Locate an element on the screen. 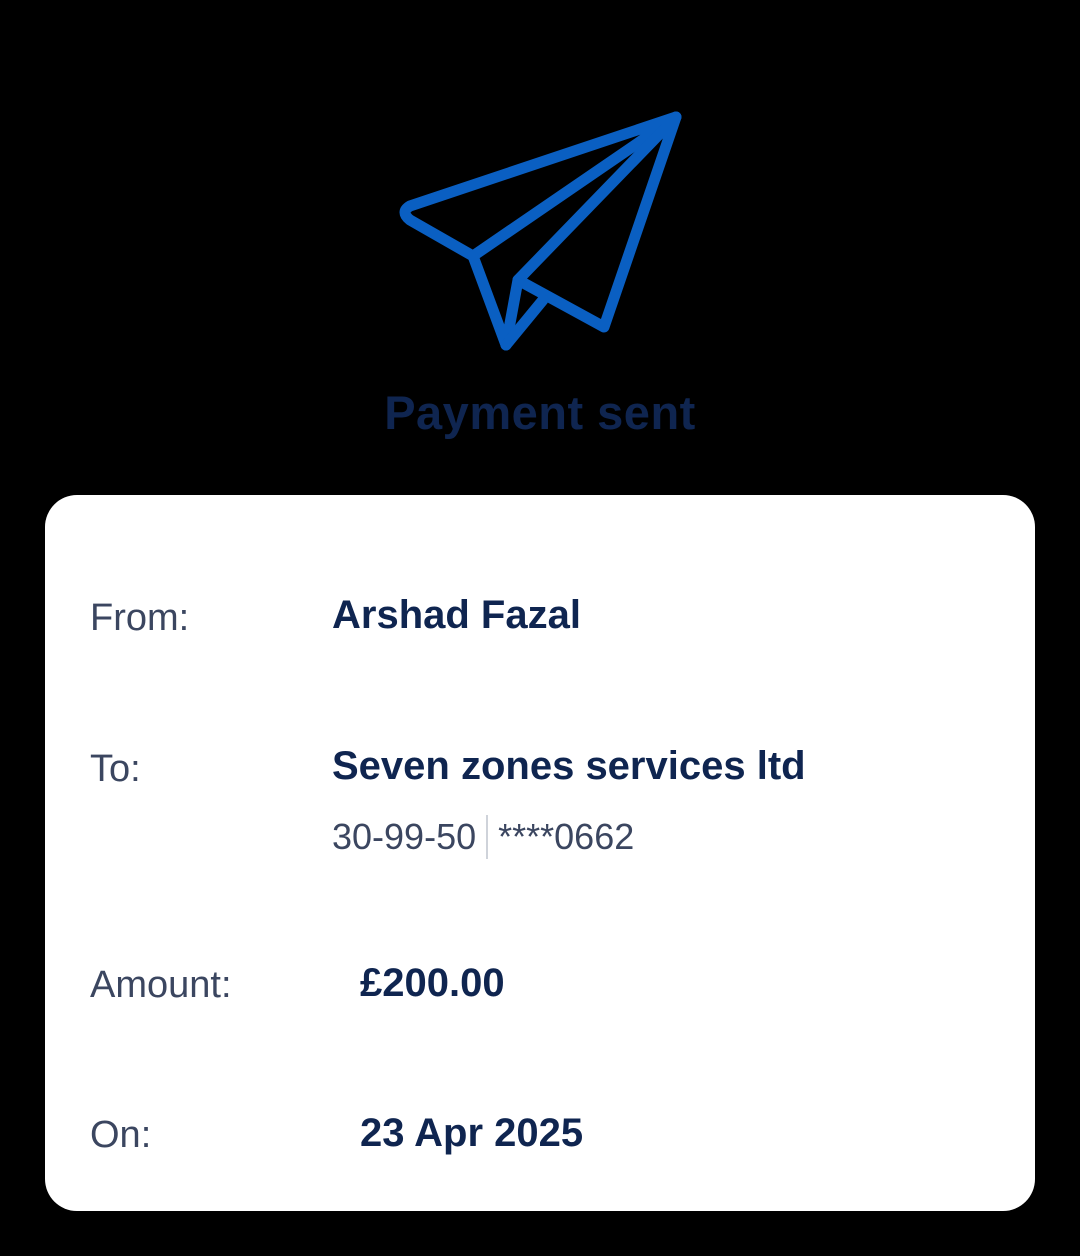  amount-label: Amount: is located at coordinates (161, 985).